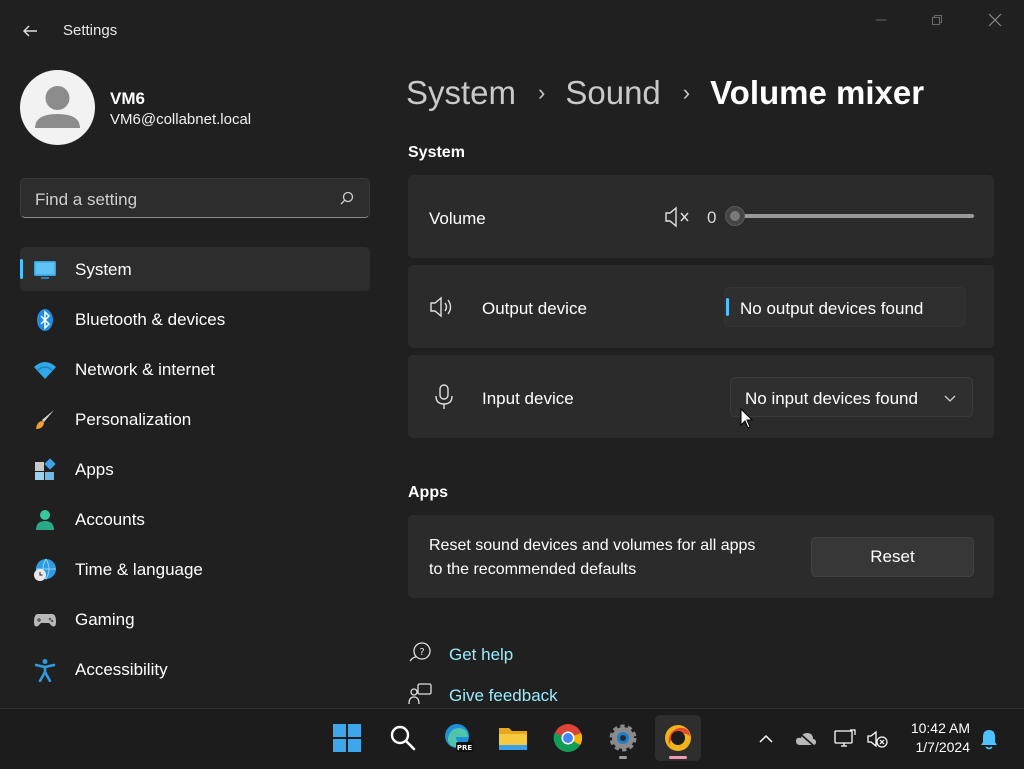 This screenshot has height=769, width=1024. I want to click on back-arrow-icon, so click(30, 31).